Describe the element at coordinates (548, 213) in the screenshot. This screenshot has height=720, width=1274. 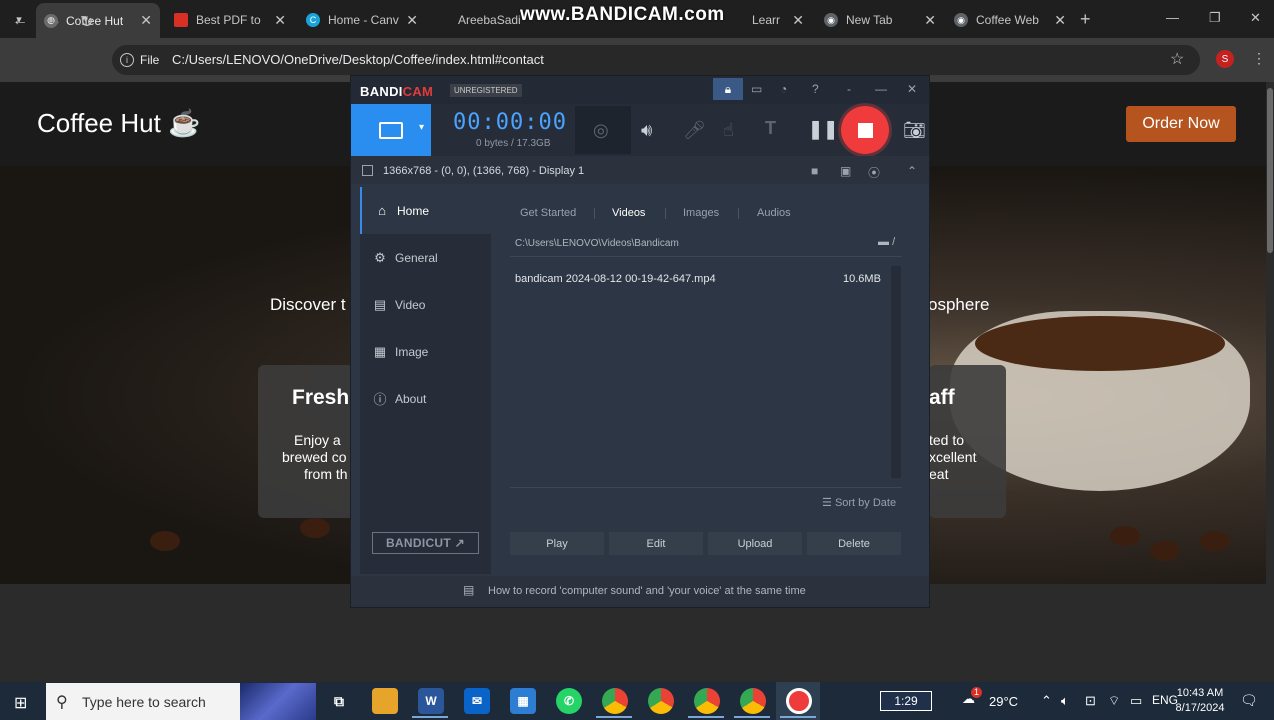
I see `tab-get-started: Get Started` at that location.